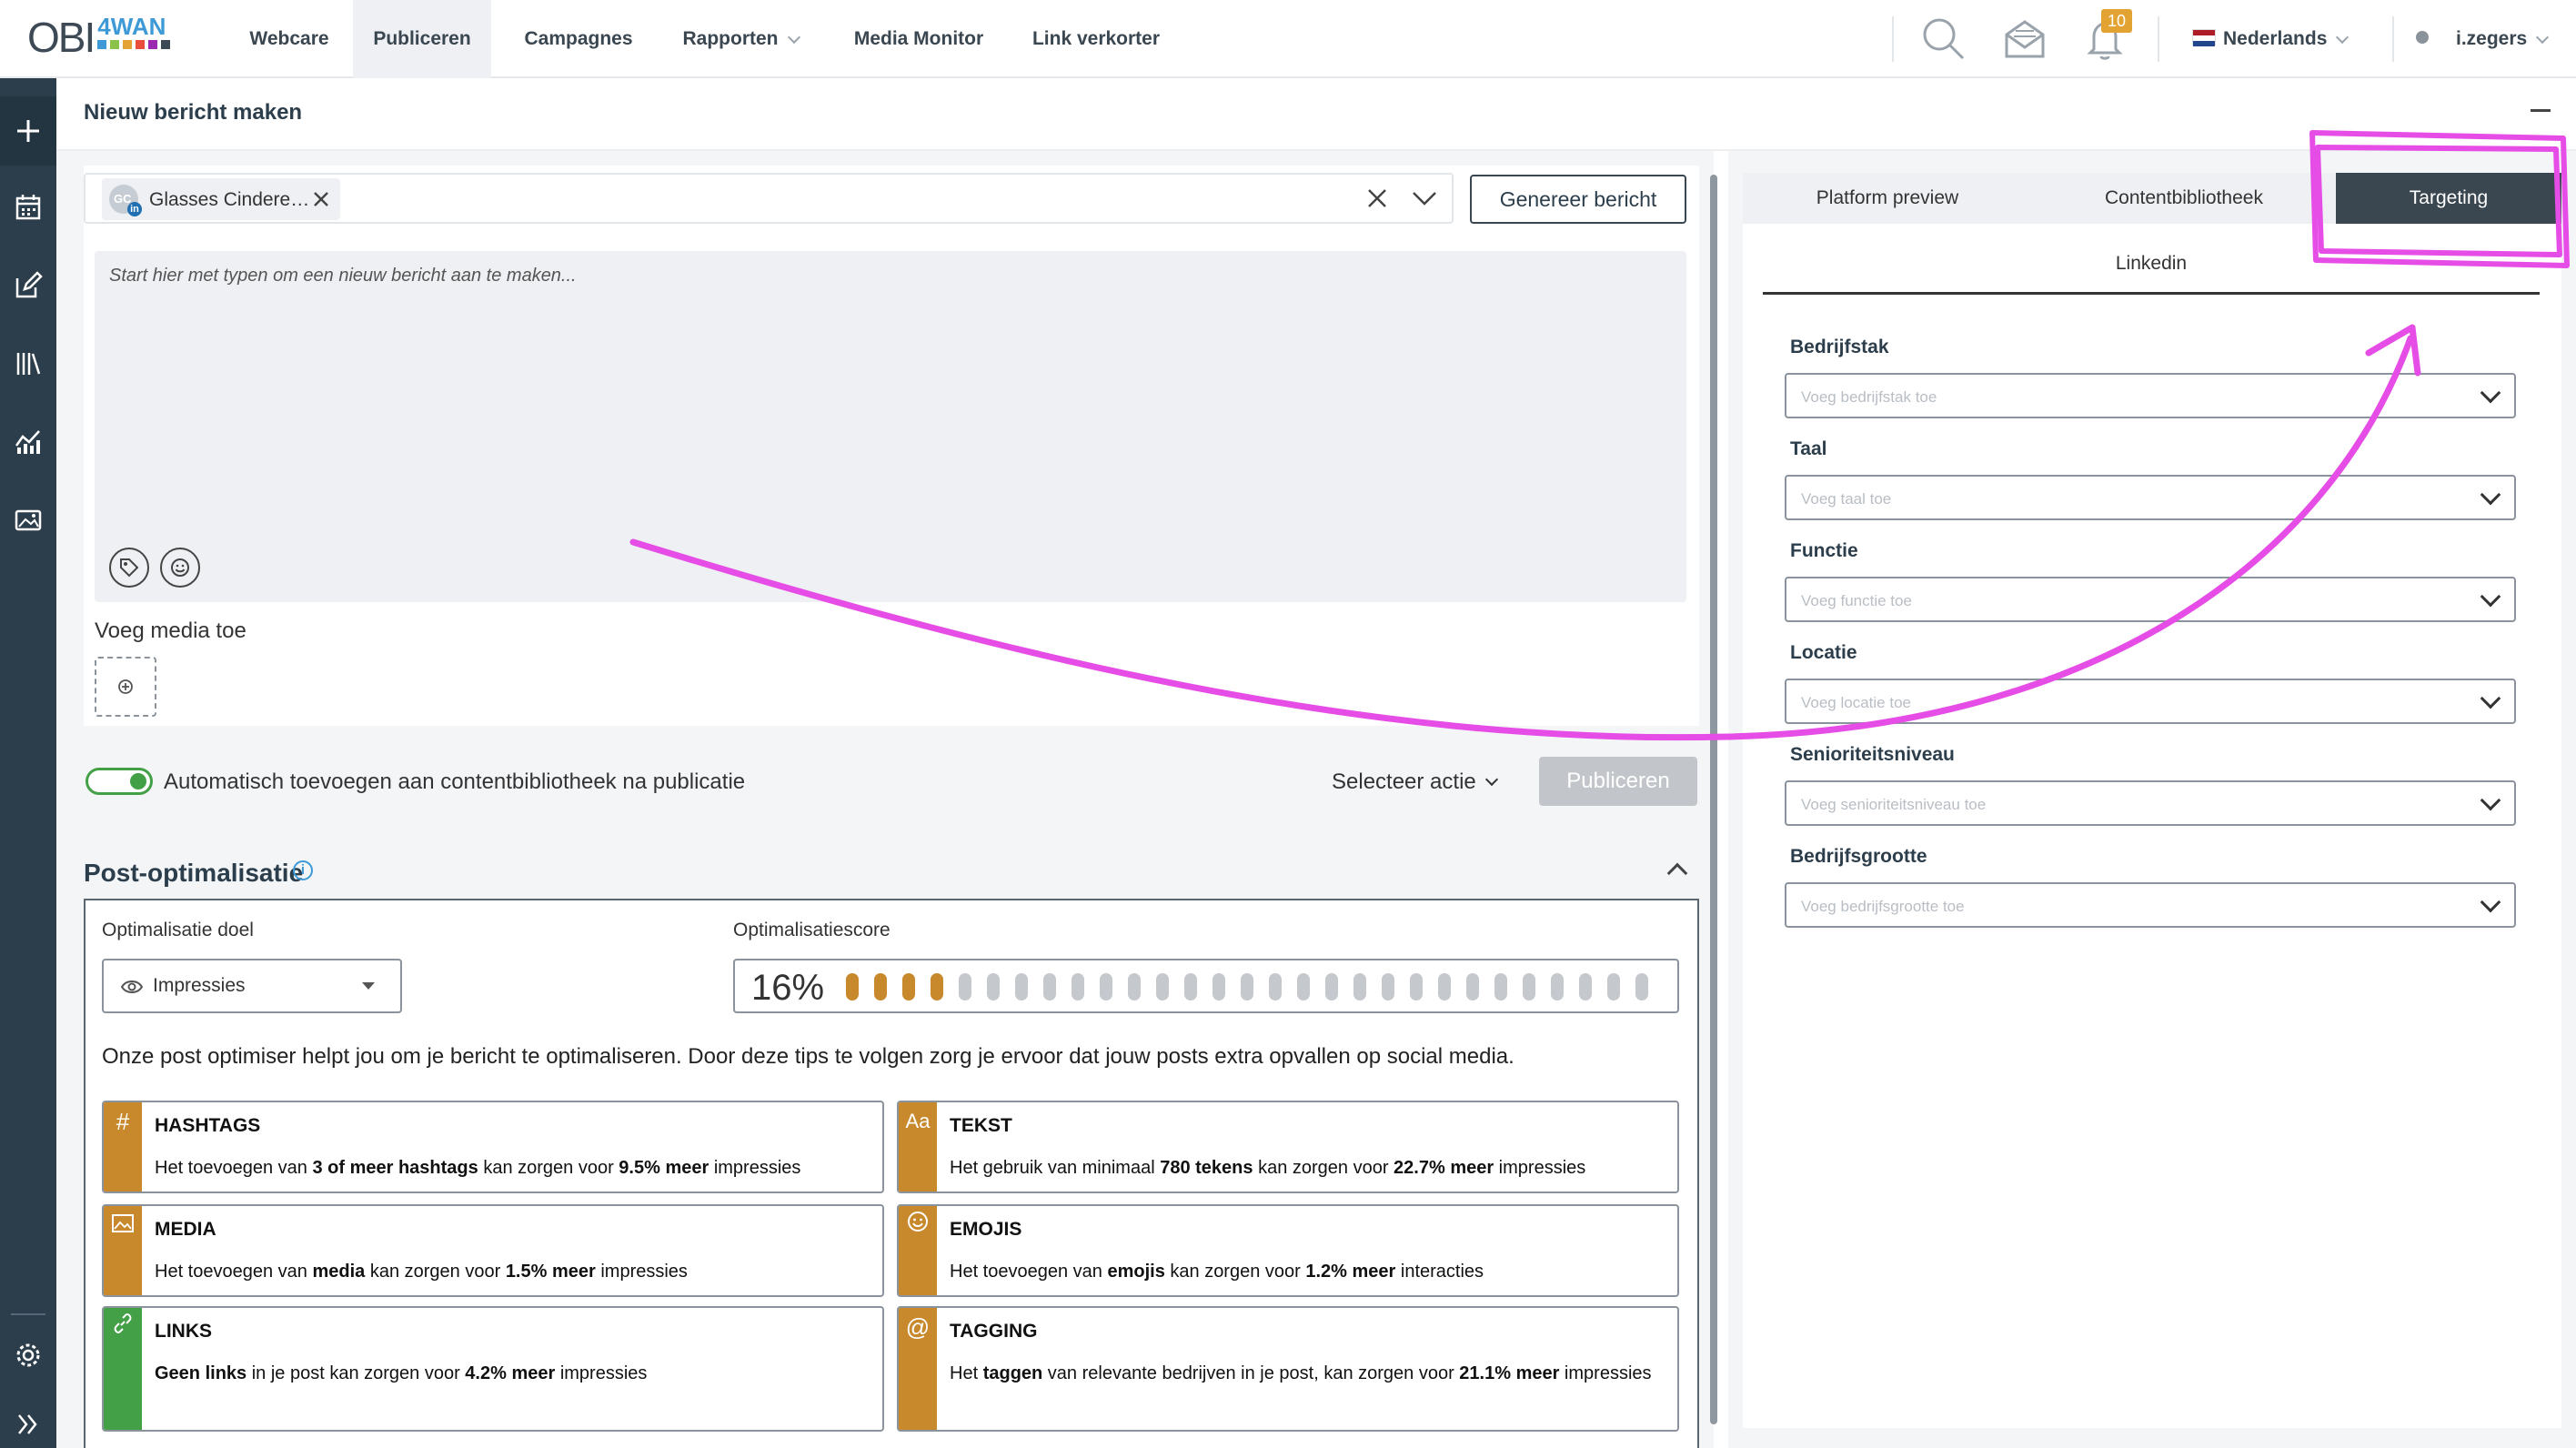  What do you see at coordinates (550, 1272) in the screenshot?
I see `tip-highlight: 1.5% meer` at bounding box center [550, 1272].